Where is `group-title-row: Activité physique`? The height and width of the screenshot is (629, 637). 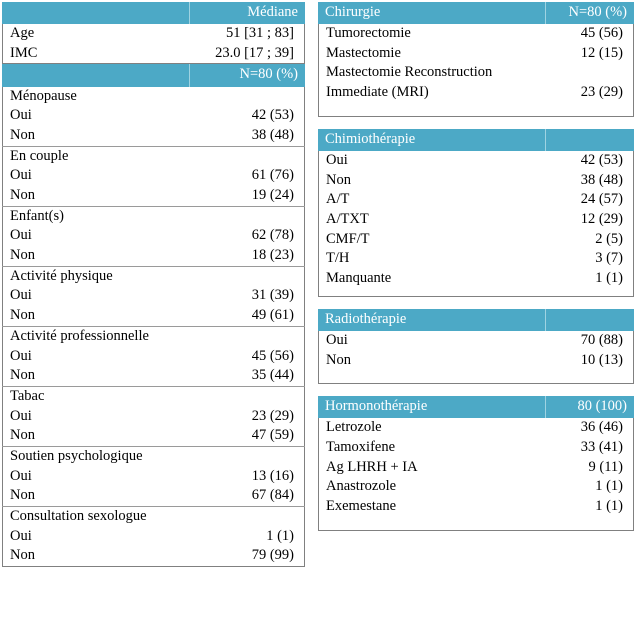
group-title-row: Activité physique is located at coordinates (153, 276).